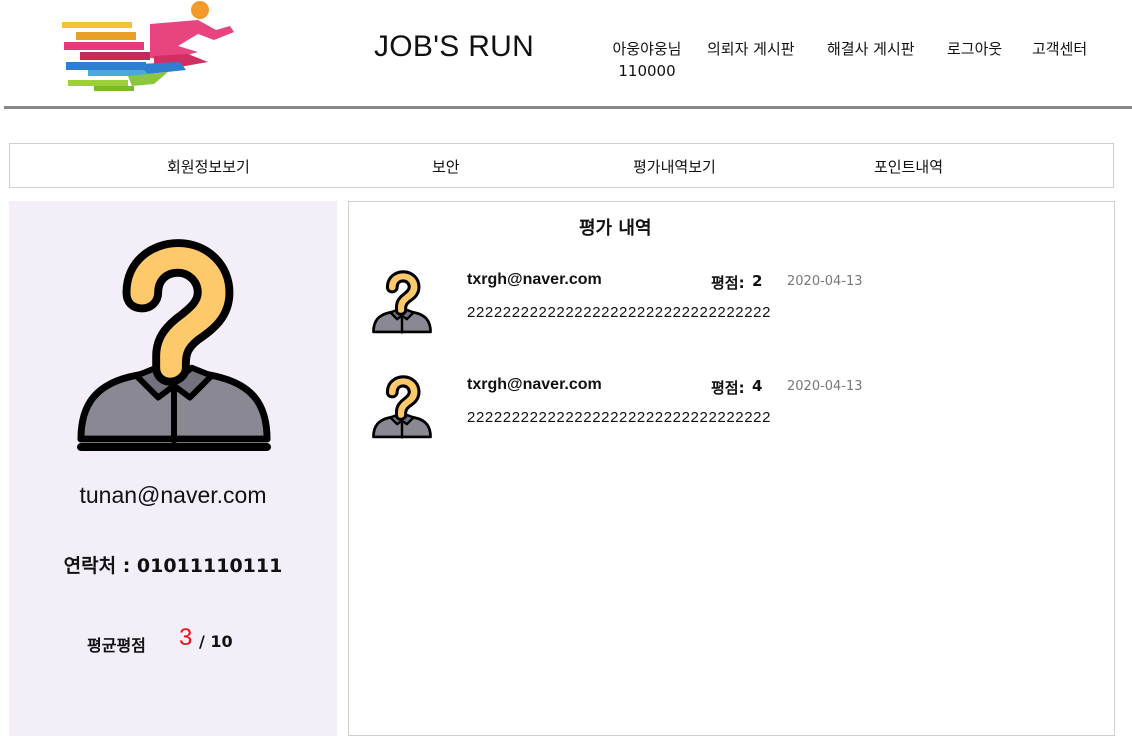 This screenshot has height=736, width=1132. I want to click on tab-review-history: 평가내역보기, so click(674, 166).